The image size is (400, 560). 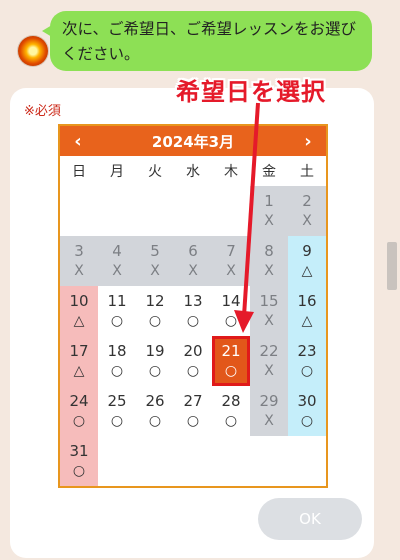 I want to click on calendar-day-26: 26 ○, so click(x=155, y=411).